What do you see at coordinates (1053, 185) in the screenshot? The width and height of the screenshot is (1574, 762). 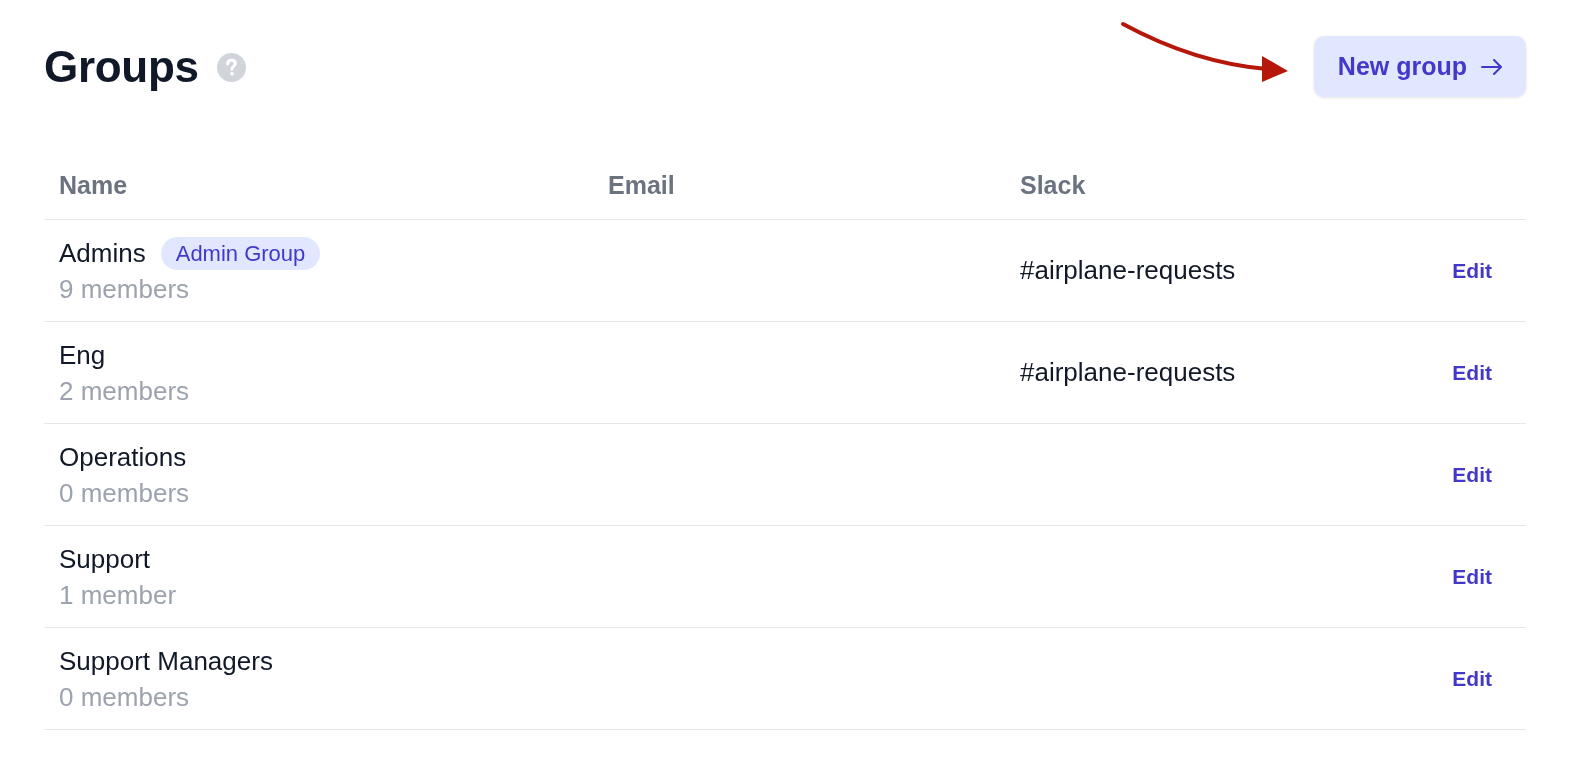 I see `column-header: Slack` at bounding box center [1053, 185].